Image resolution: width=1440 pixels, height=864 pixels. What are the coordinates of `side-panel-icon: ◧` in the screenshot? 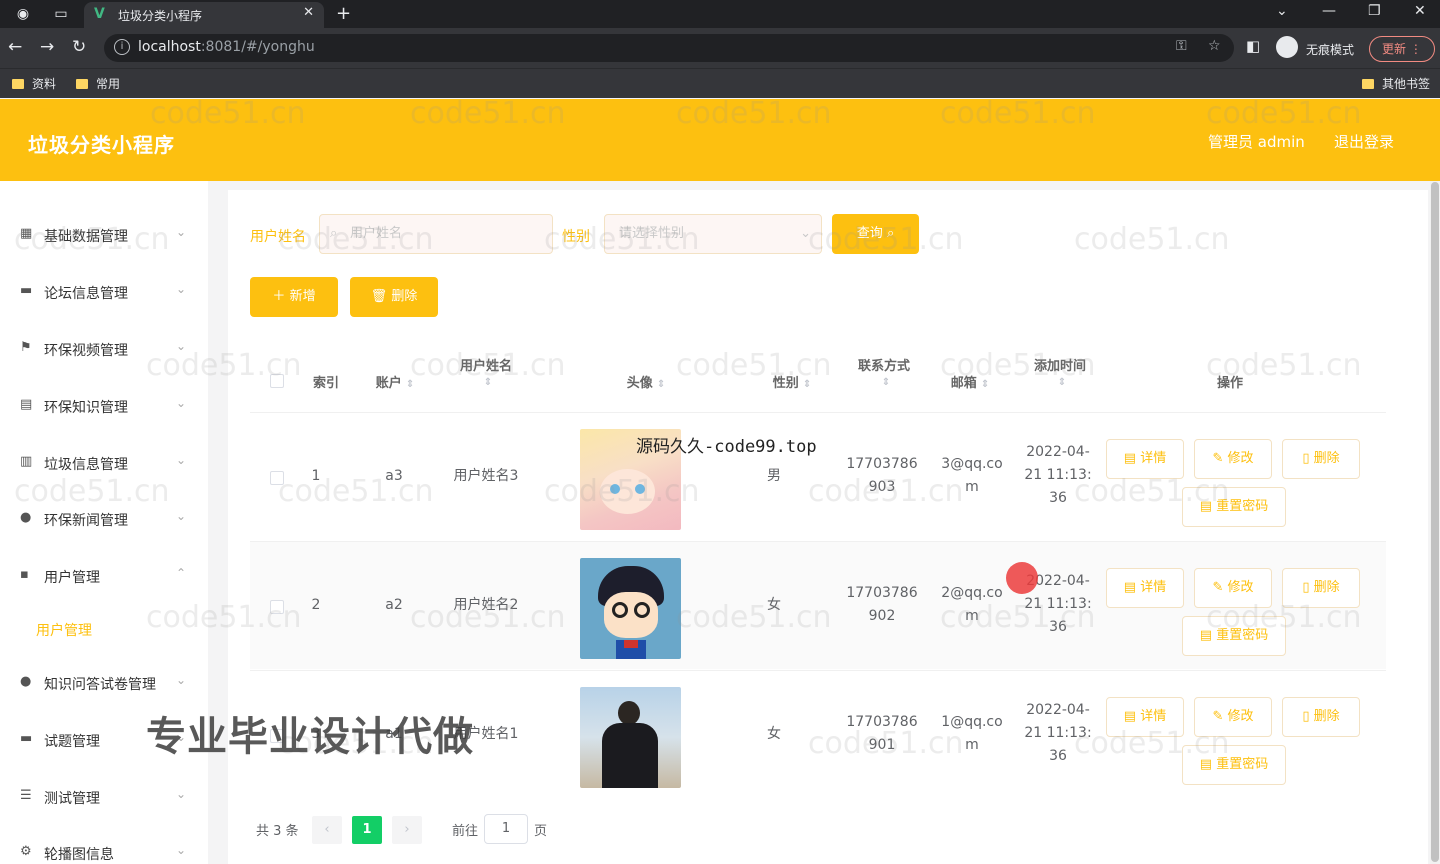 It's located at (1253, 46).